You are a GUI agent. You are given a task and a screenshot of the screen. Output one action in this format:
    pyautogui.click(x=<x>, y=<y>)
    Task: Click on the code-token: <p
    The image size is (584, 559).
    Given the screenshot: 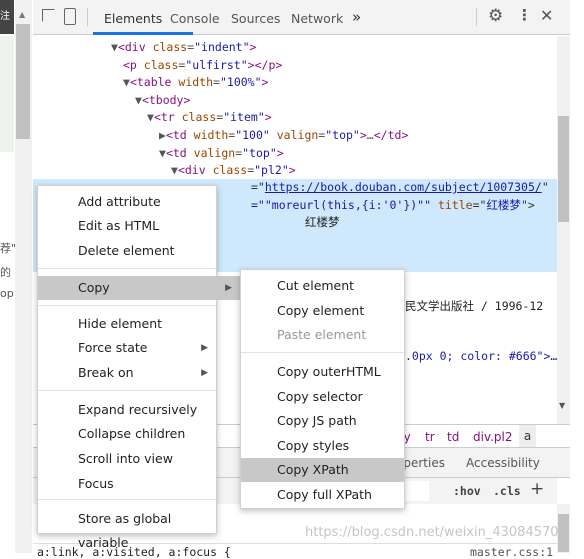 What is the action you would take?
    pyautogui.click(x=130, y=65)
    